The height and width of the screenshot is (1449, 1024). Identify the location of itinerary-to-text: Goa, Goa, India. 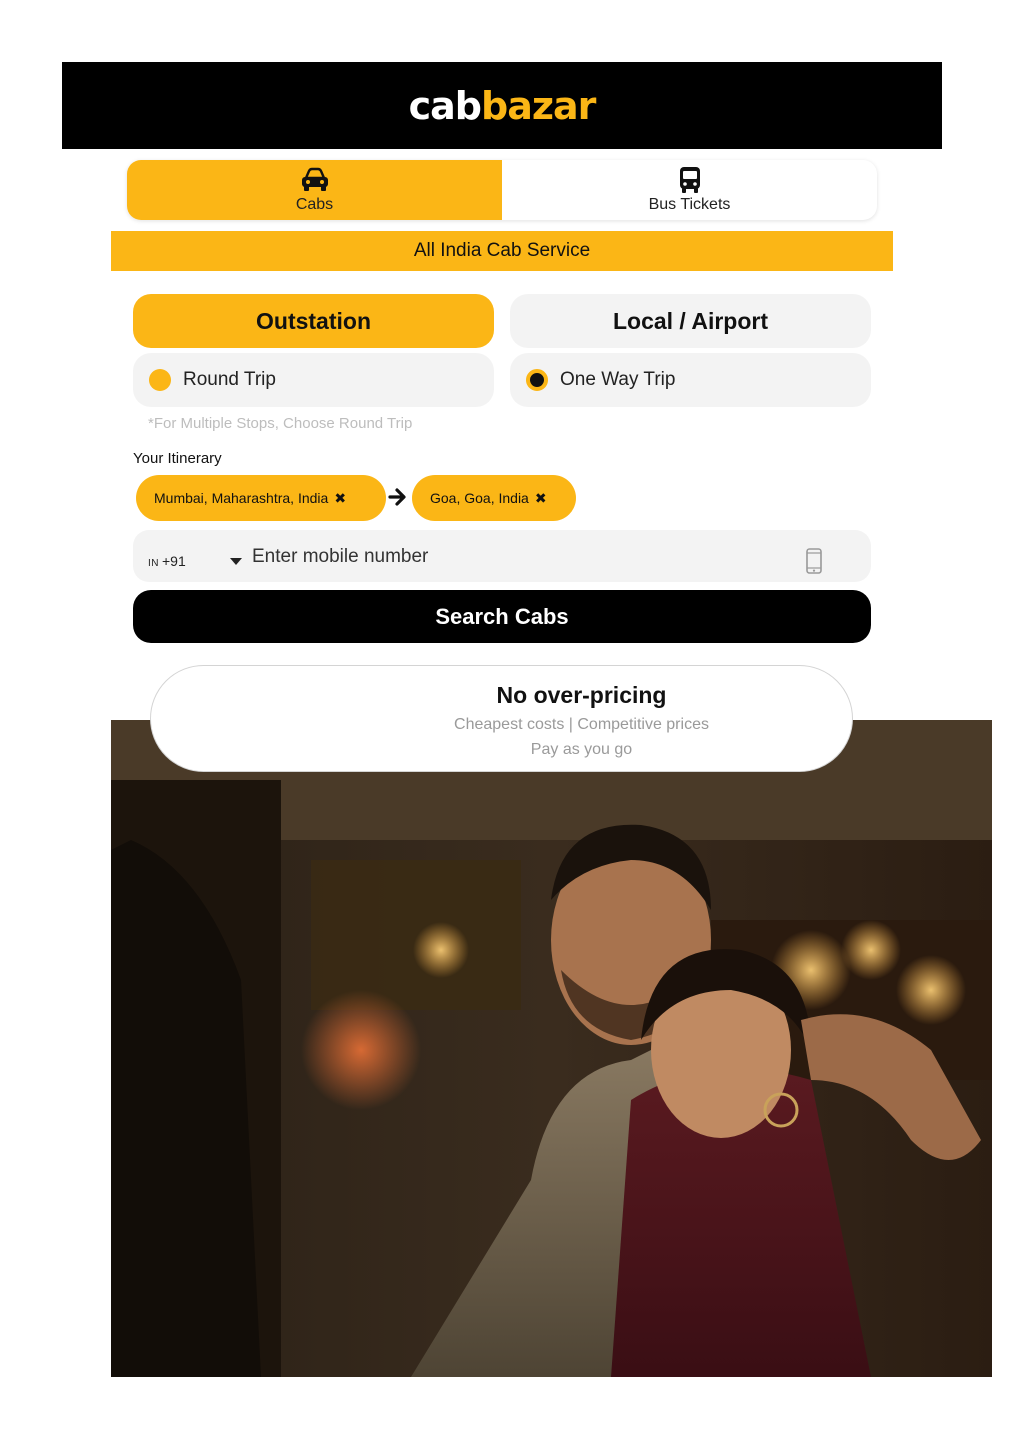
(479, 498).